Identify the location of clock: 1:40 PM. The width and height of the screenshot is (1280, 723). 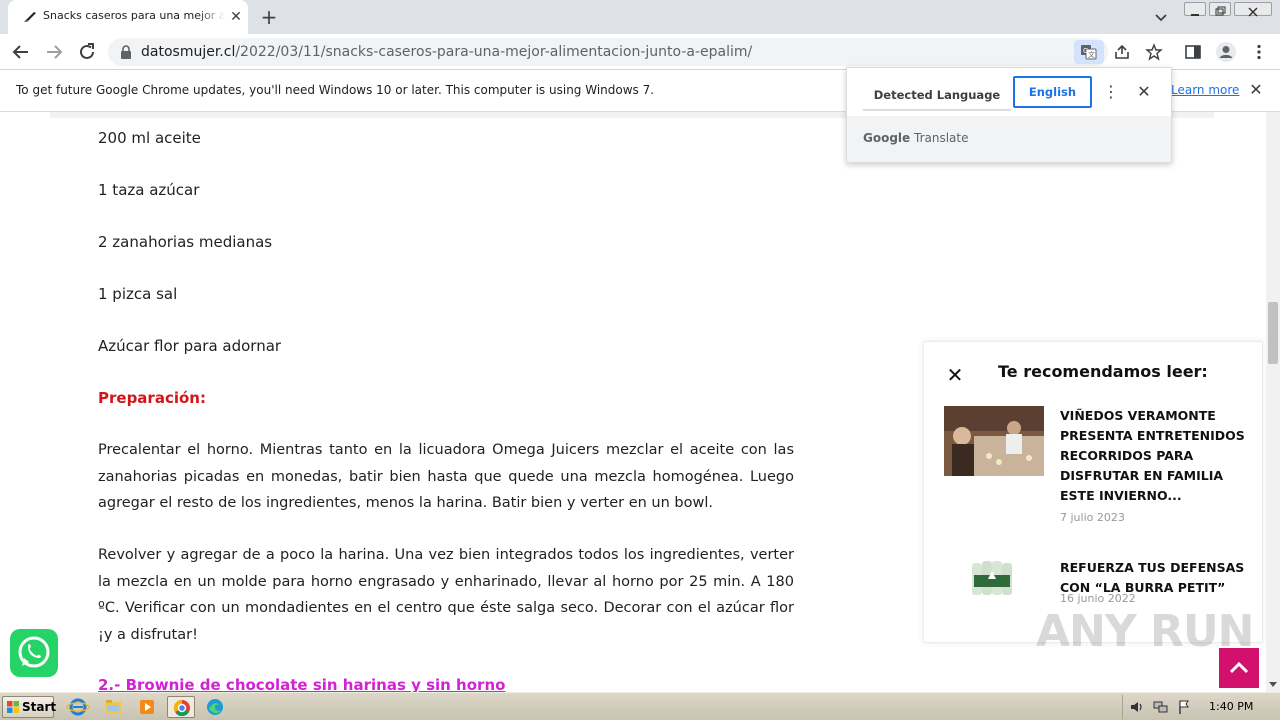
(1231, 706).